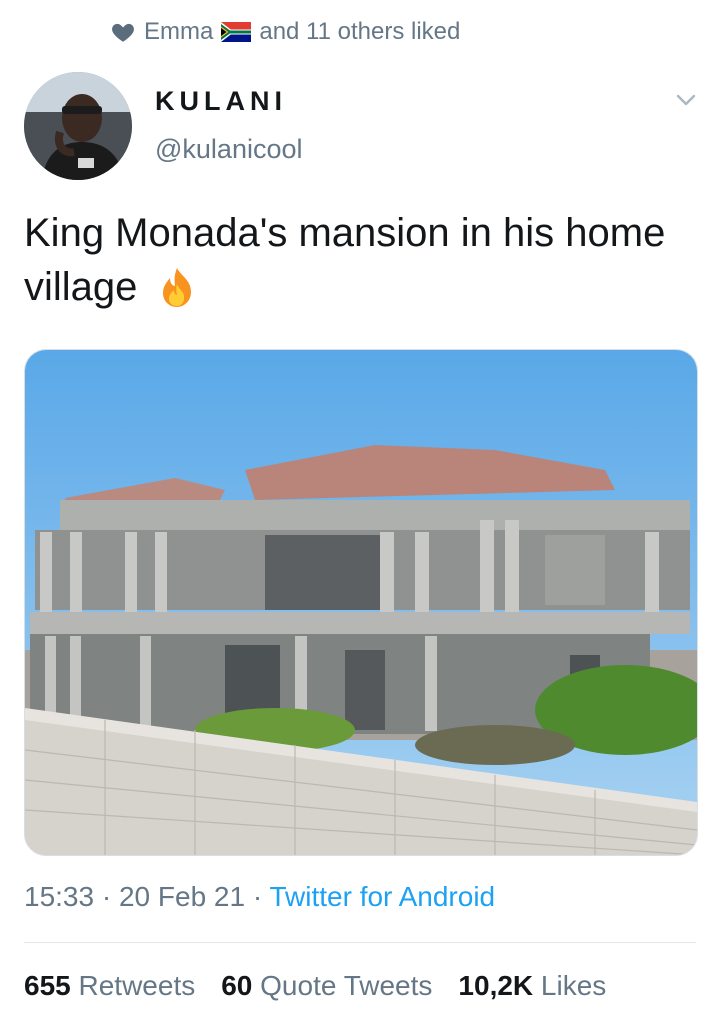 The width and height of the screenshot is (720, 1030). I want to click on retweets-label: Retweets, so click(137, 985).